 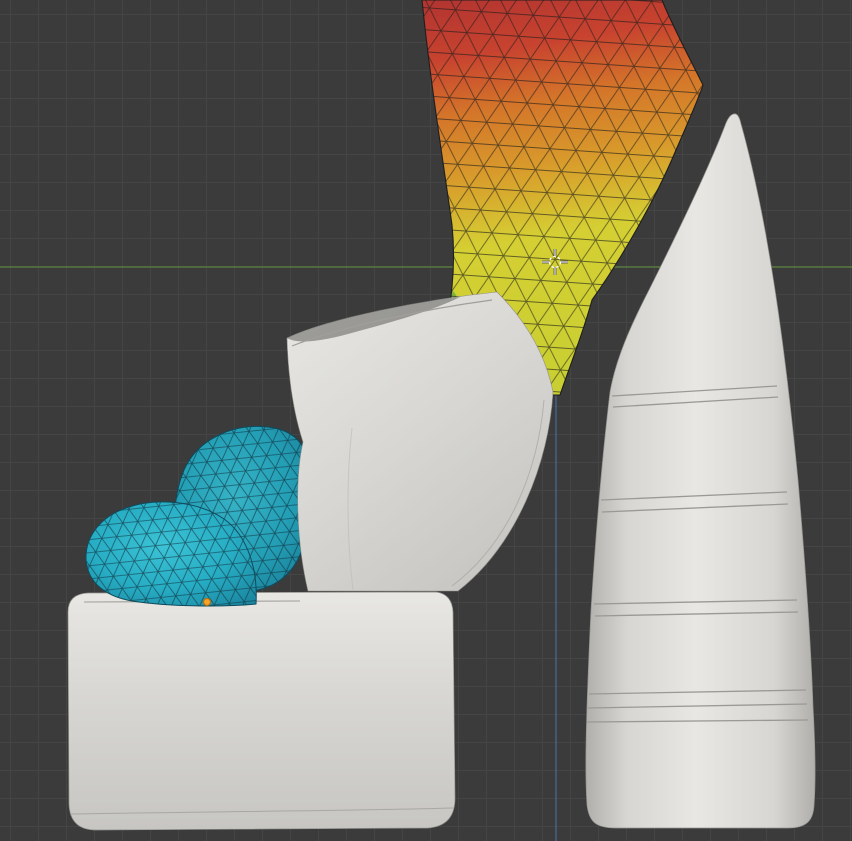 I want to click on platform-object, so click(x=261, y=711).